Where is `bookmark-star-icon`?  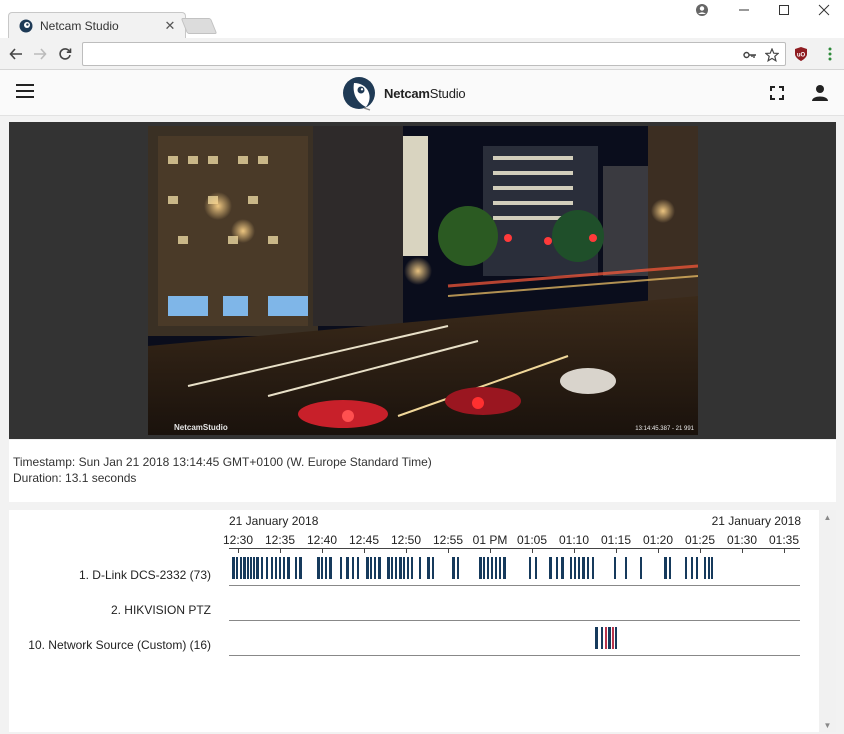 bookmark-star-icon is located at coordinates (772, 55).